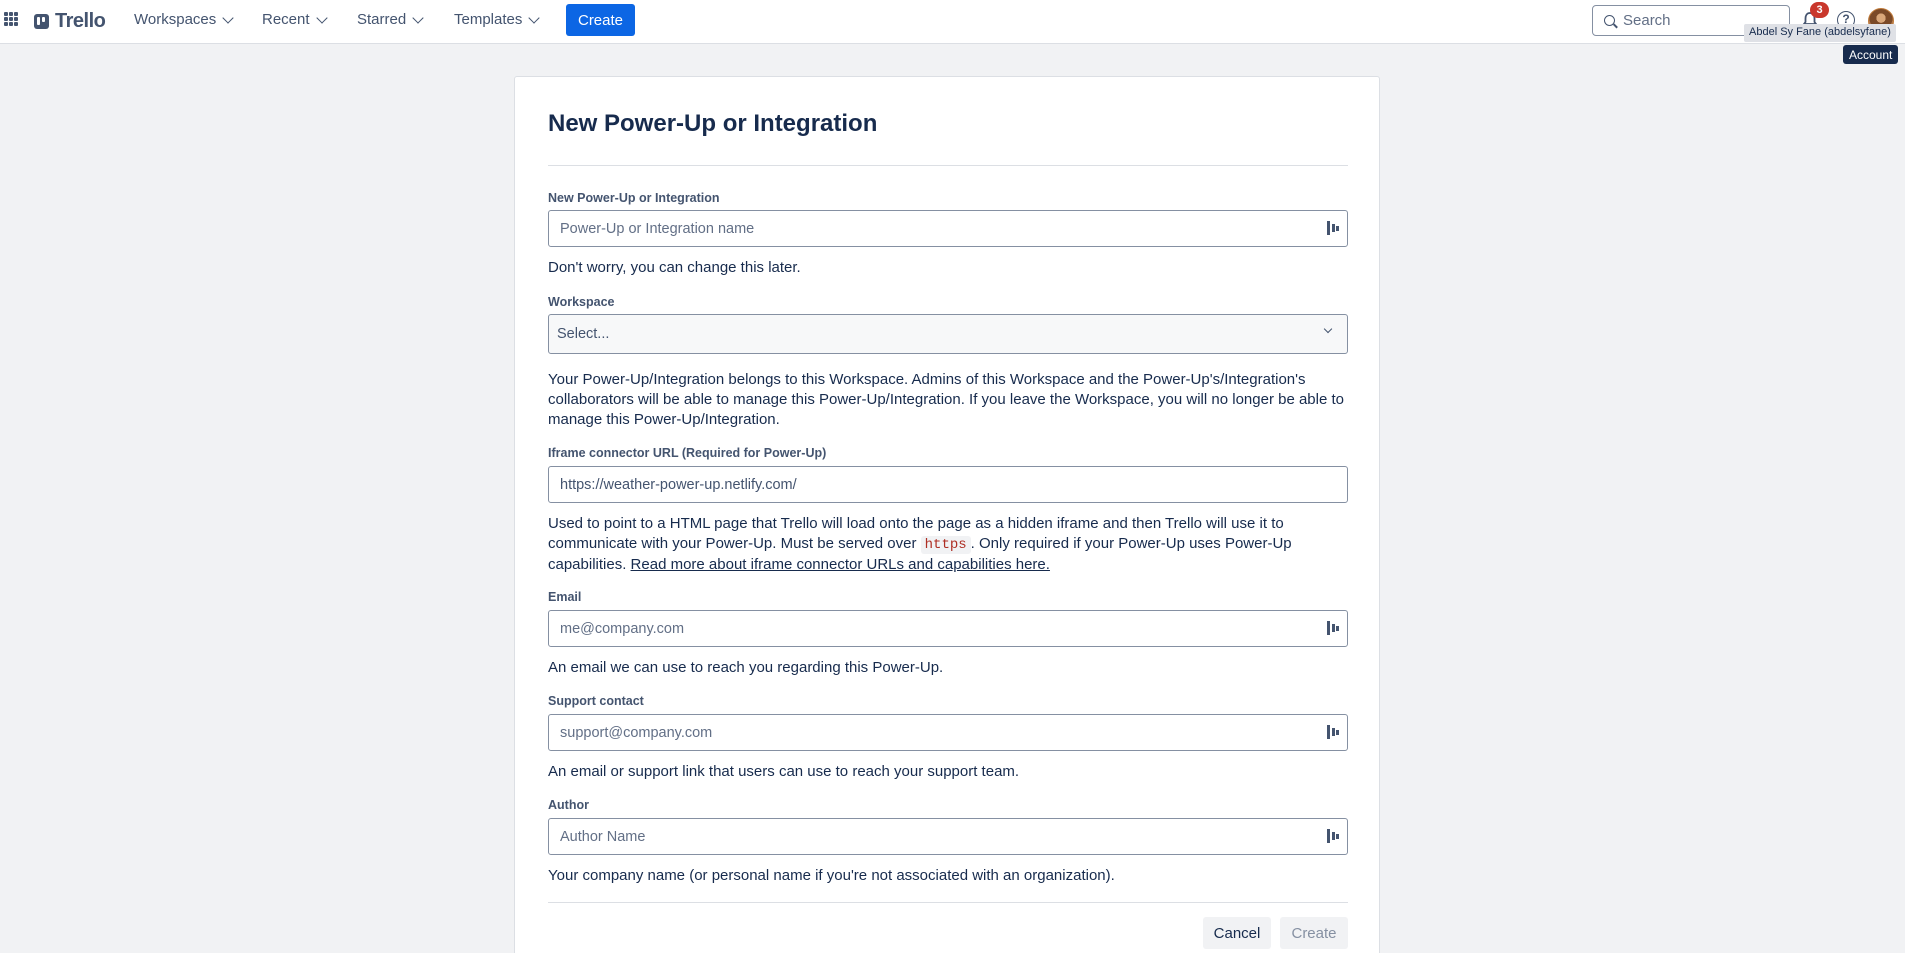  Describe the element at coordinates (1871, 54) in the screenshot. I see `account-tooltip: Account` at that location.